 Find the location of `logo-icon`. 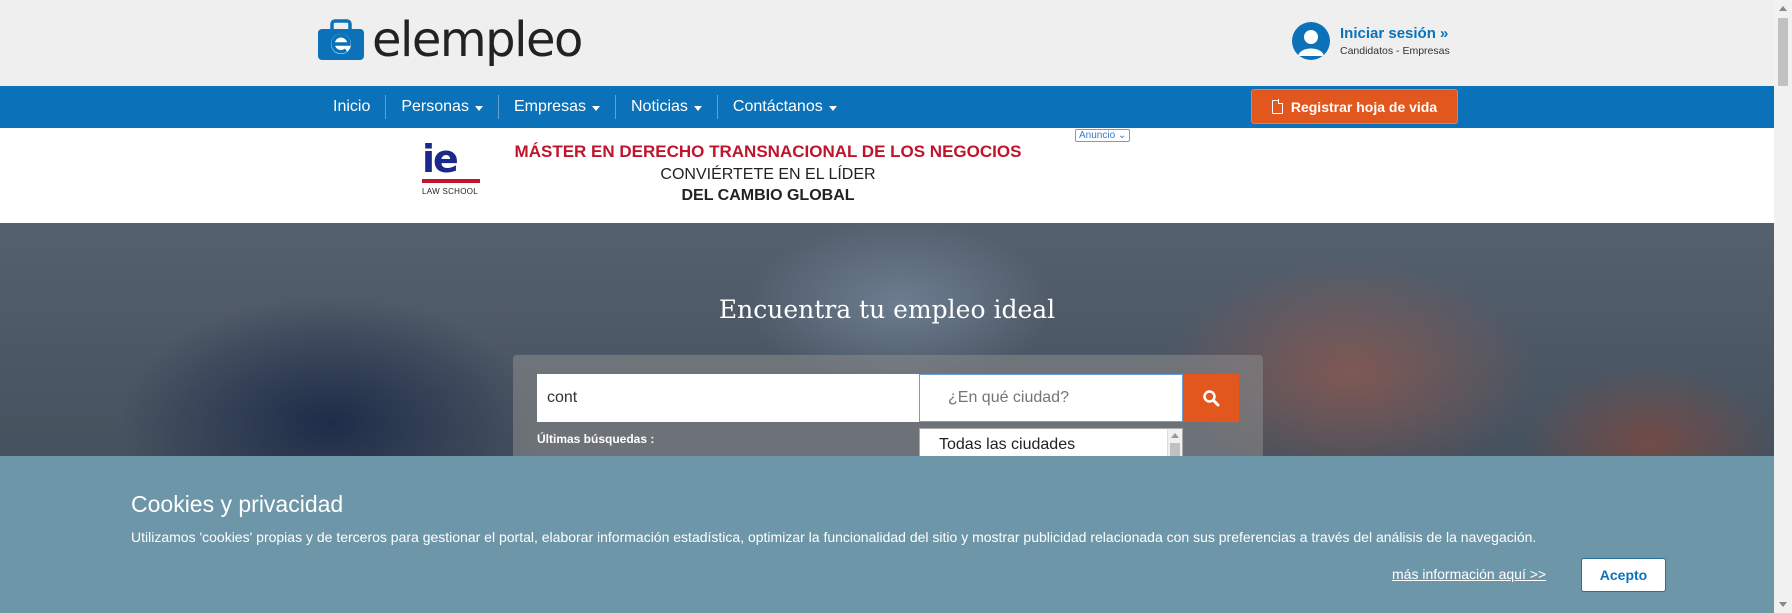

logo-icon is located at coordinates (342, 40).